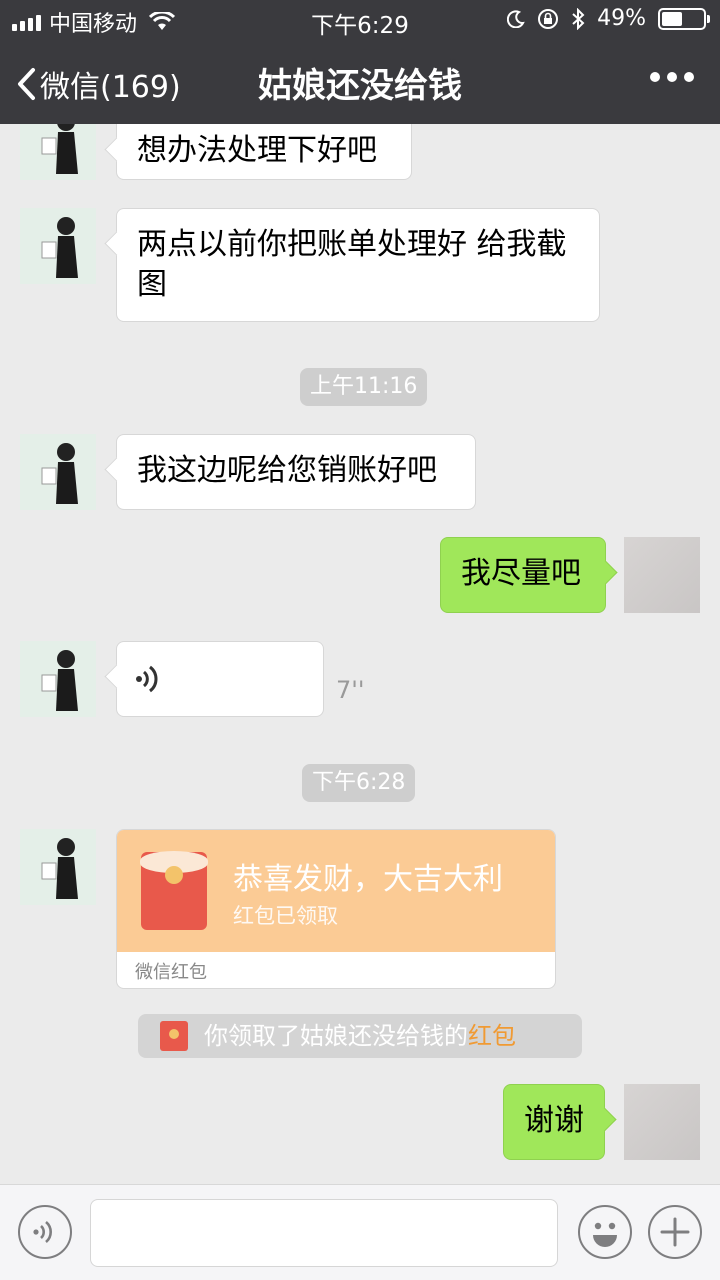 The image size is (720, 1280). I want to click on message-text: 想办法处理下好吧, so click(257, 150).